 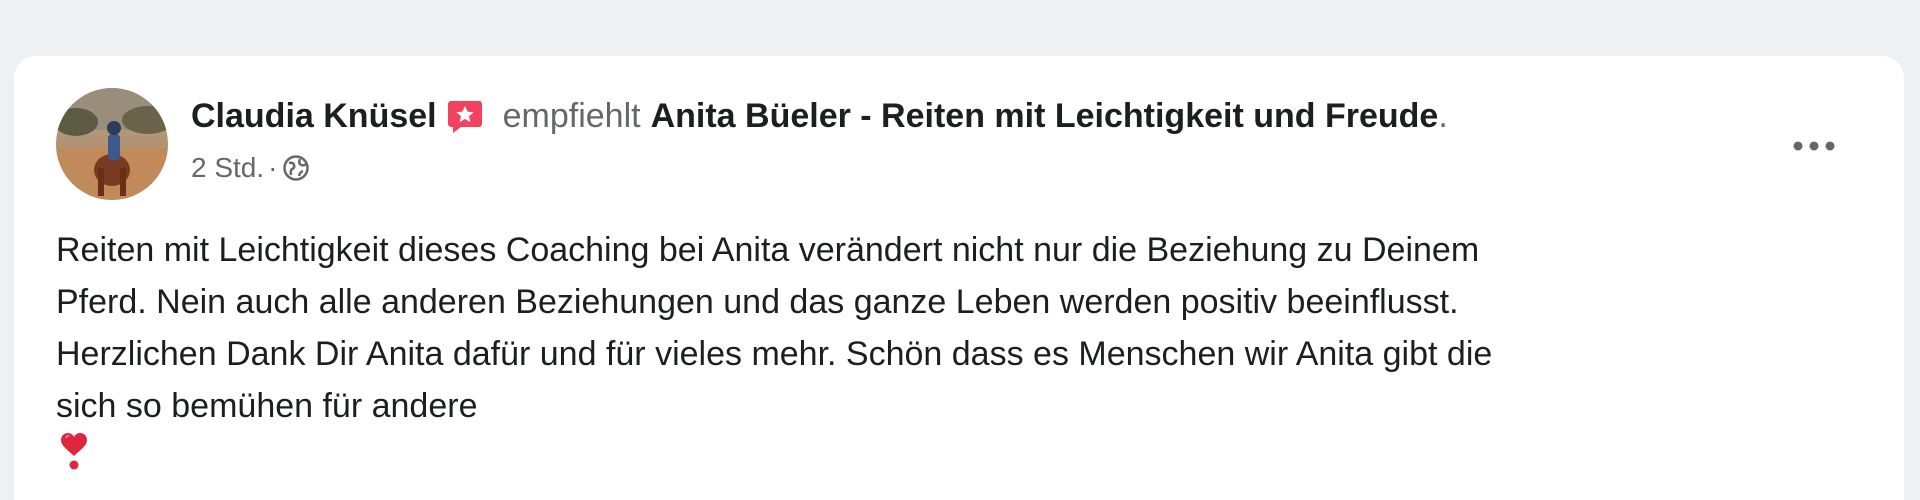 I want to click on post-text-line: sich so bemühen für andere, so click(x=267, y=406).